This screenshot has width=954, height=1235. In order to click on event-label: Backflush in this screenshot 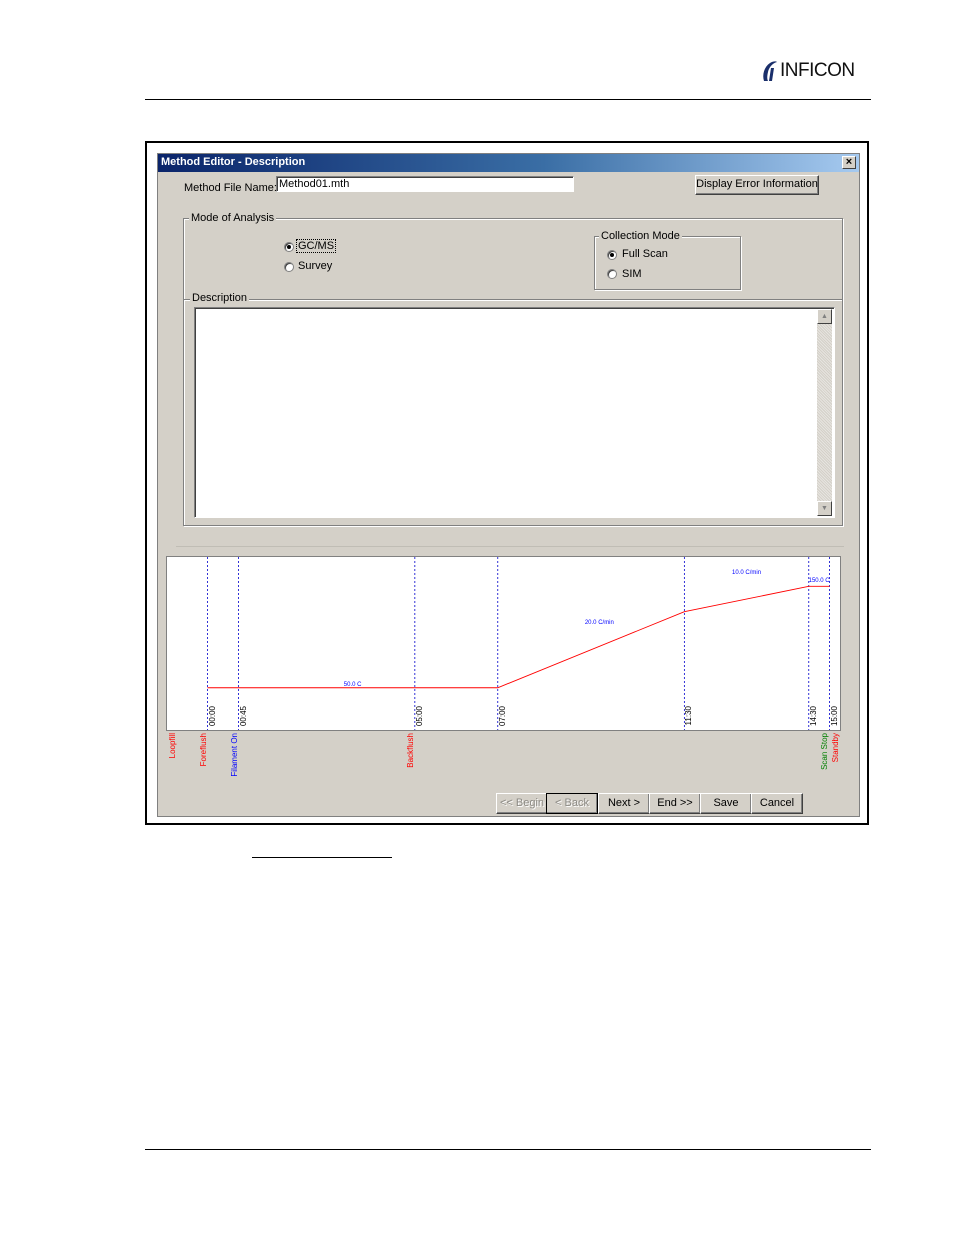, I will do `click(410, 750)`.